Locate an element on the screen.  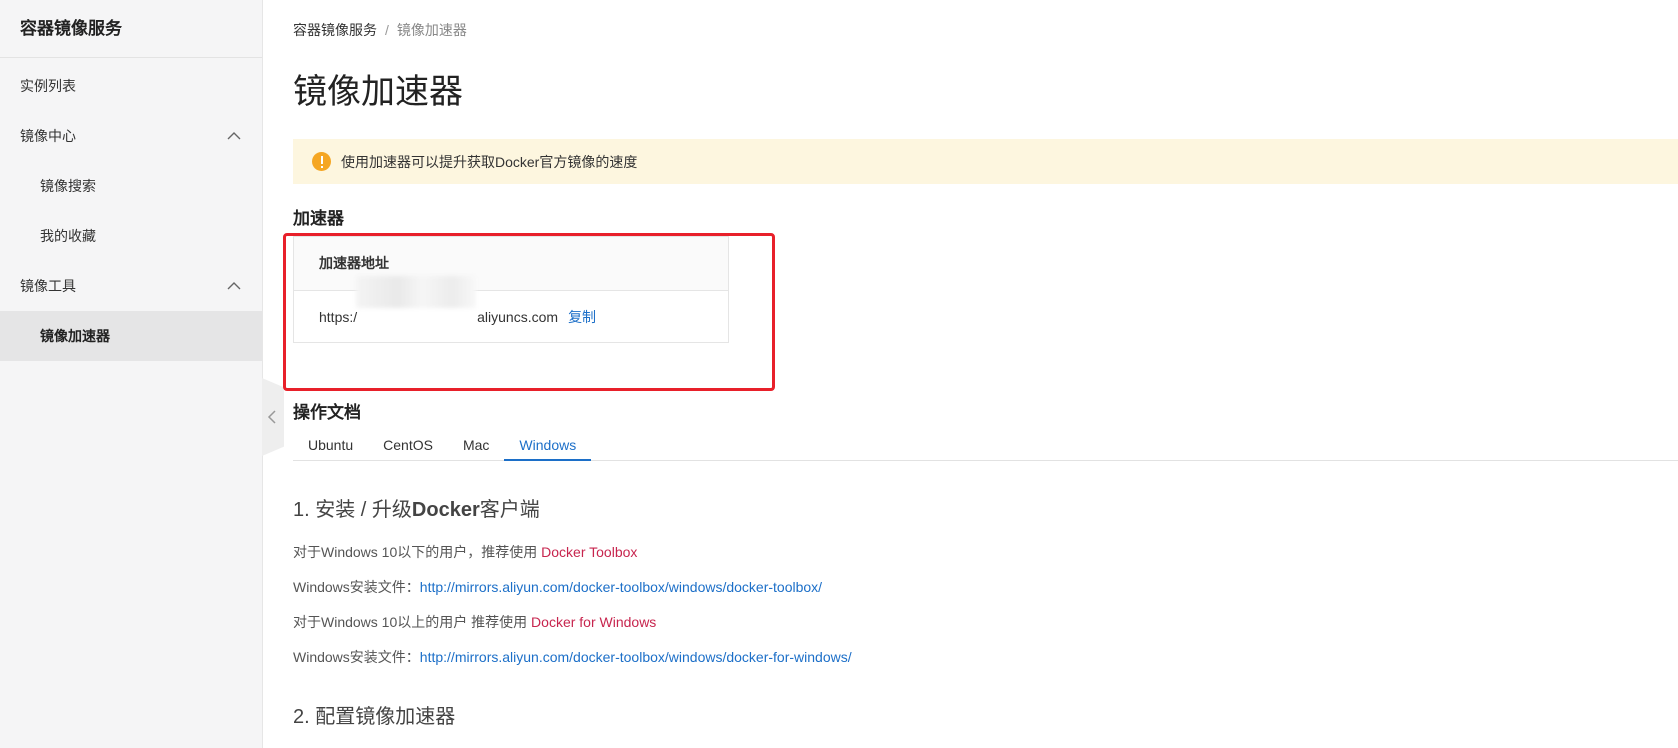
doc-line-text: 对于Windows 10以上的用户 推荐使用 is located at coordinates (412, 622).